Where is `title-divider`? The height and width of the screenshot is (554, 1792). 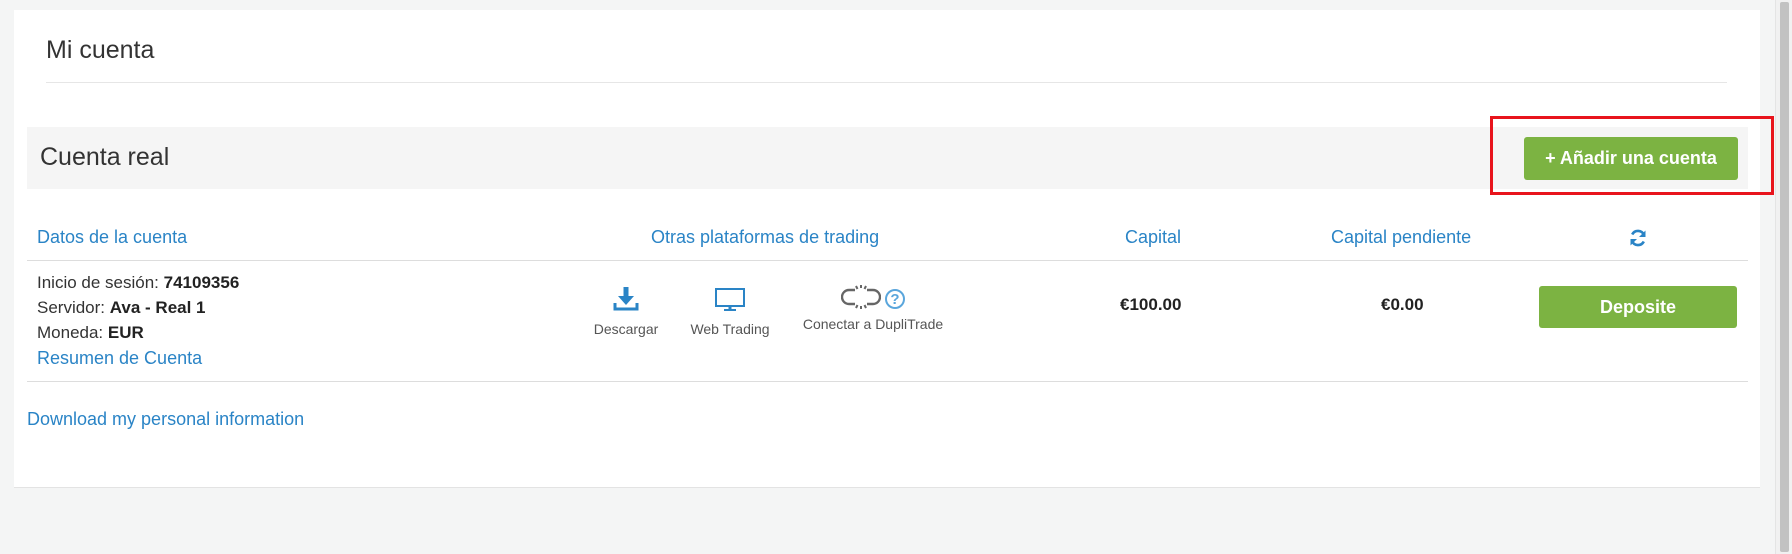 title-divider is located at coordinates (886, 82).